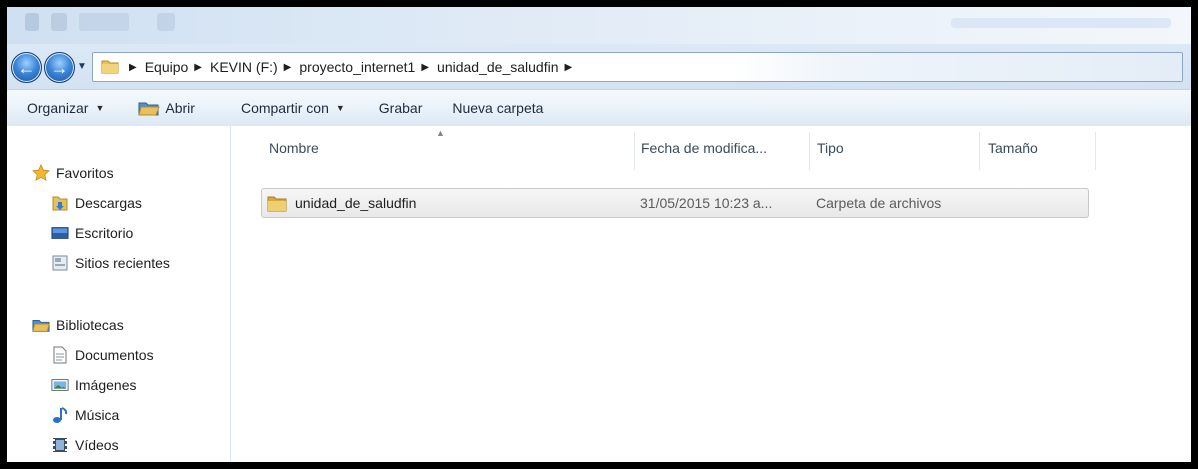 The height and width of the screenshot is (469, 1198). Describe the element at coordinates (85, 173) in the screenshot. I see `sidebar-item-label: Favoritos` at that location.